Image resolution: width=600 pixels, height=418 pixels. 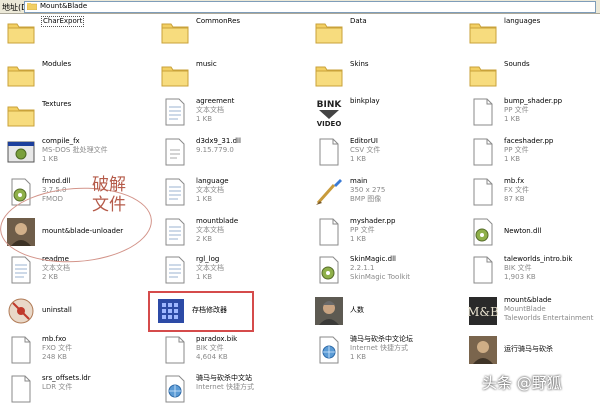 What do you see at coordinates (532, 199) in the screenshot?
I see `file-item: mb.fx FX 文件 87 KB` at bounding box center [532, 199].